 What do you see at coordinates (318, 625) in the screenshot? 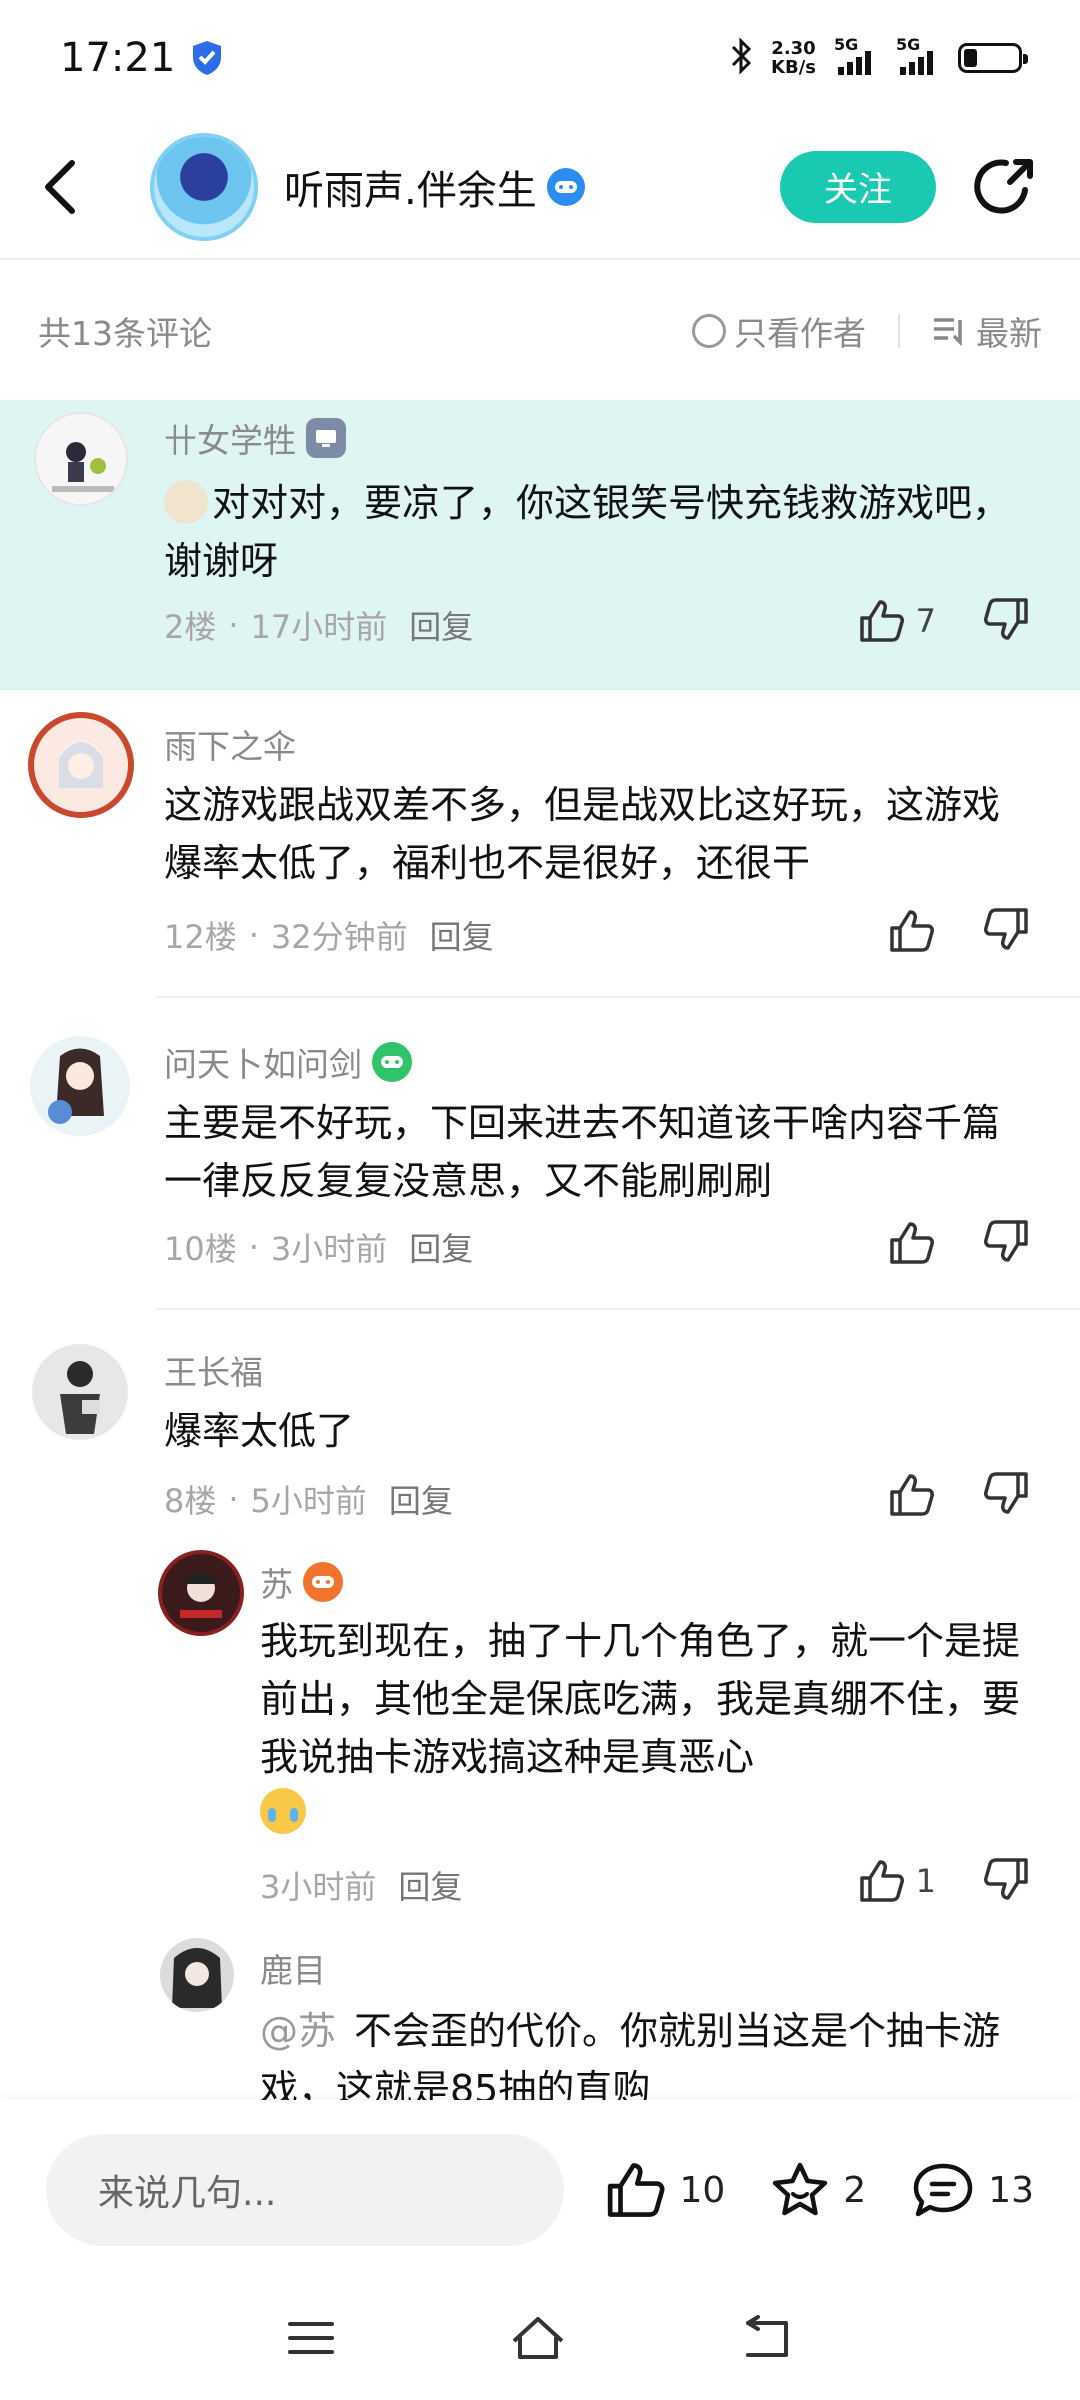
I see `comment-meta: 2楼 · 17小时前 回复` at bounding box center [318, 625].